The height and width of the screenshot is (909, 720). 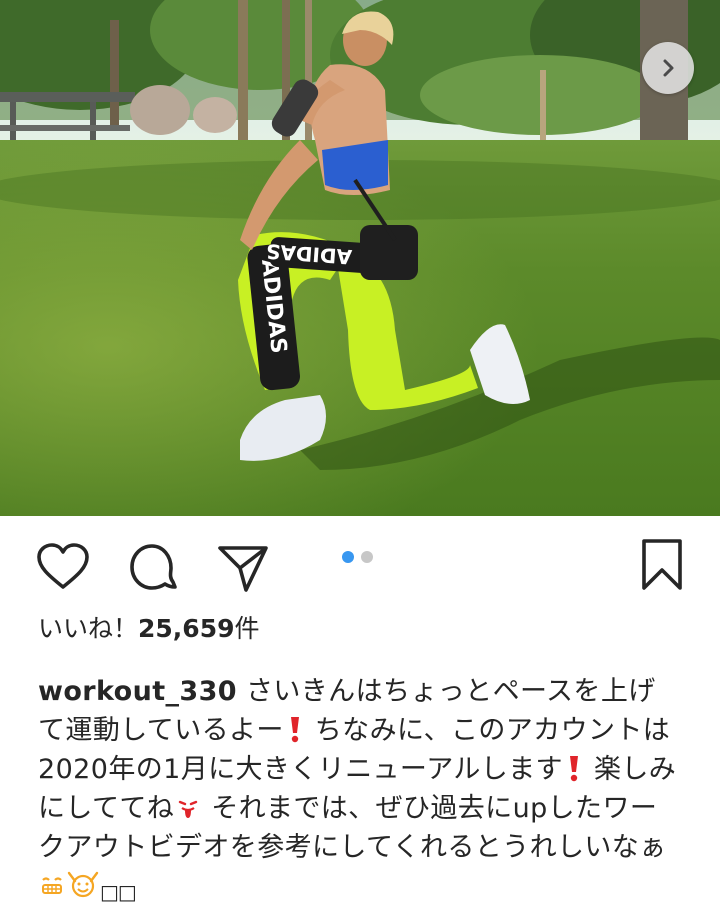 I want to click on likes-count: いいね！25,659件, so click(x=149, y=629).